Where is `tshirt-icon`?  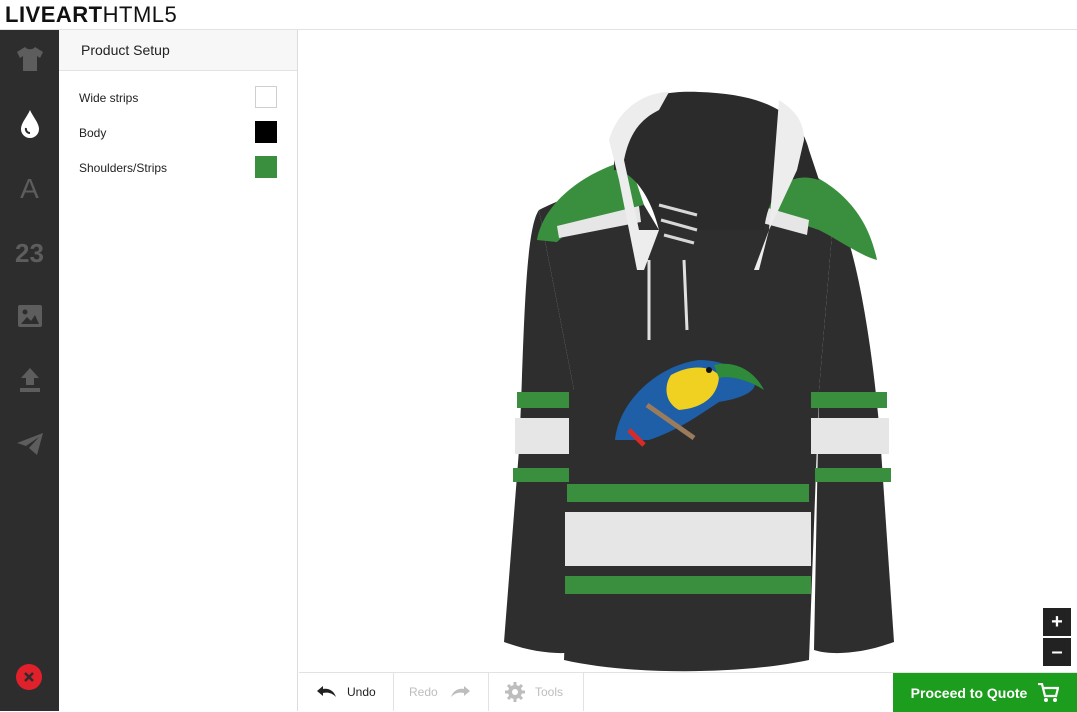
tshirt-icon is located at coordinates (29, 59).